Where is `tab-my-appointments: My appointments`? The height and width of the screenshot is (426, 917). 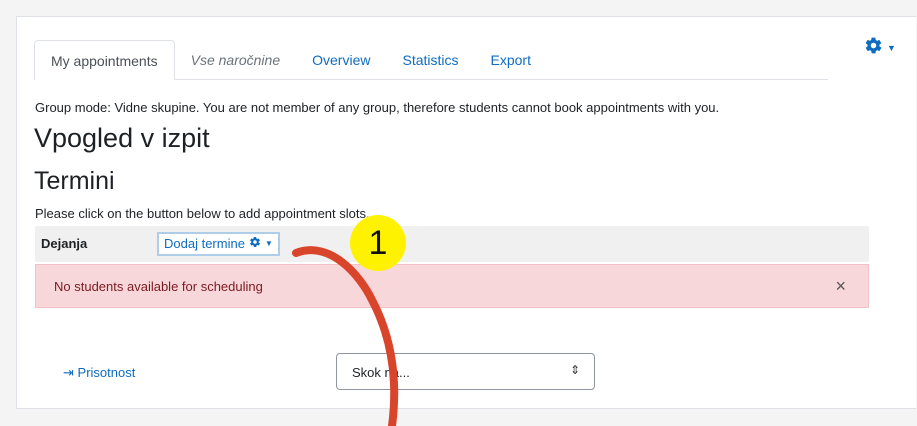
tab-my-appointments: My appointments is located at coordinates (104, 60).